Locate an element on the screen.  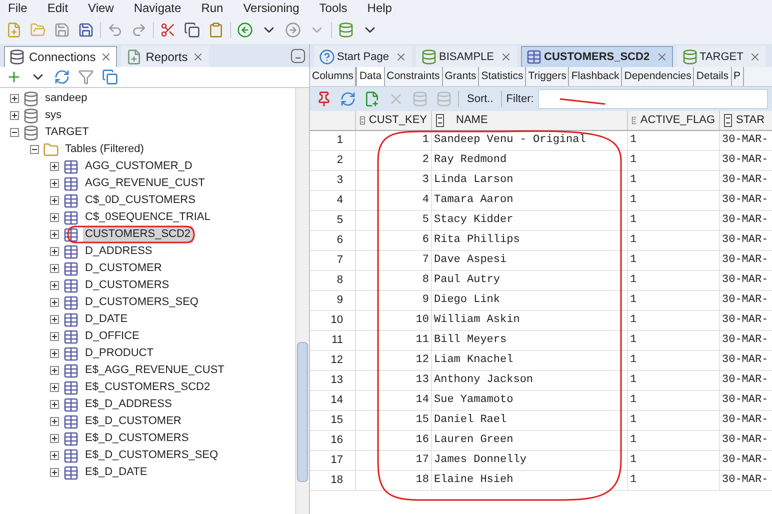
tree-item: E$_D_CUSTOMERS_SEQ is located at coordinates (151, 455).